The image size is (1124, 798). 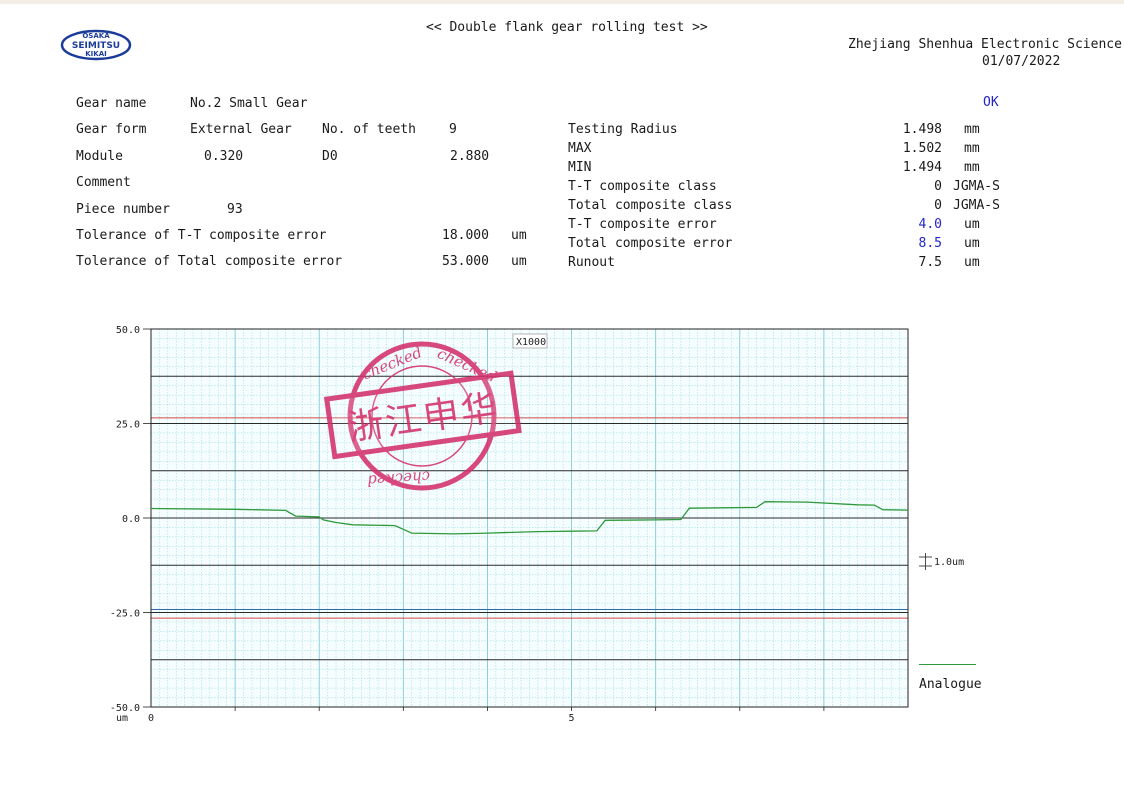 What do you see at coordinates (947, 664) in the screenshot?
I see `legend-line` at bounding box center [947, 664].